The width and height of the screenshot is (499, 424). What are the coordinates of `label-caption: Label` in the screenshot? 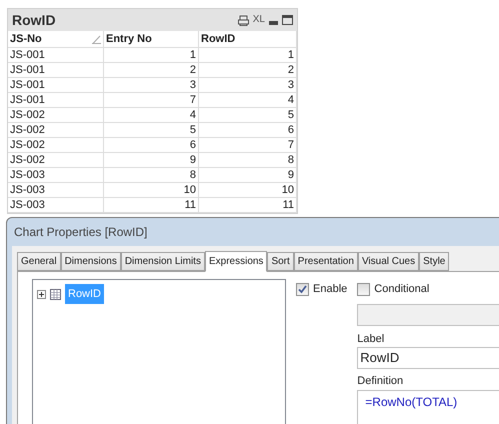 It's located at (371, 339).